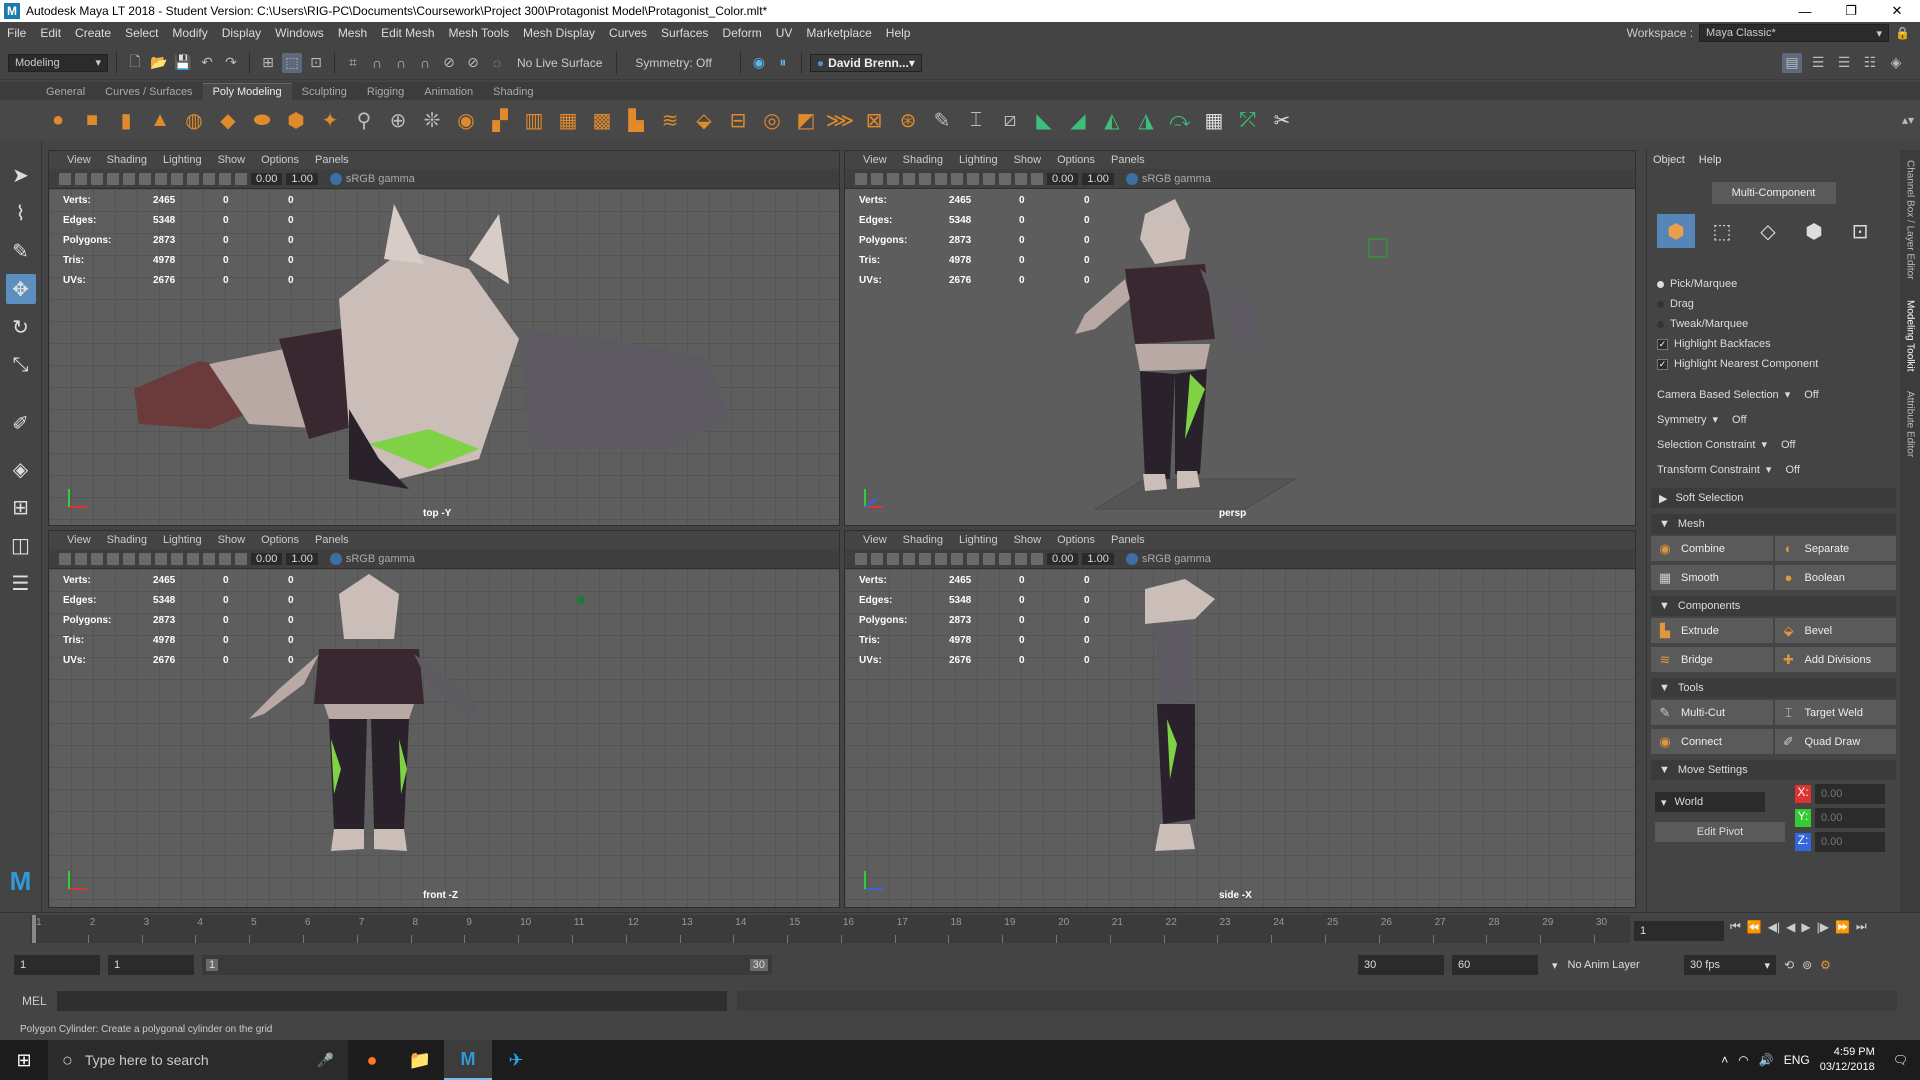 This screenshot has height=1080, width=1920. Describe the element at coordinates (425, 63) in the screenshot. I see `snap-view-icon: ∩` at that location.